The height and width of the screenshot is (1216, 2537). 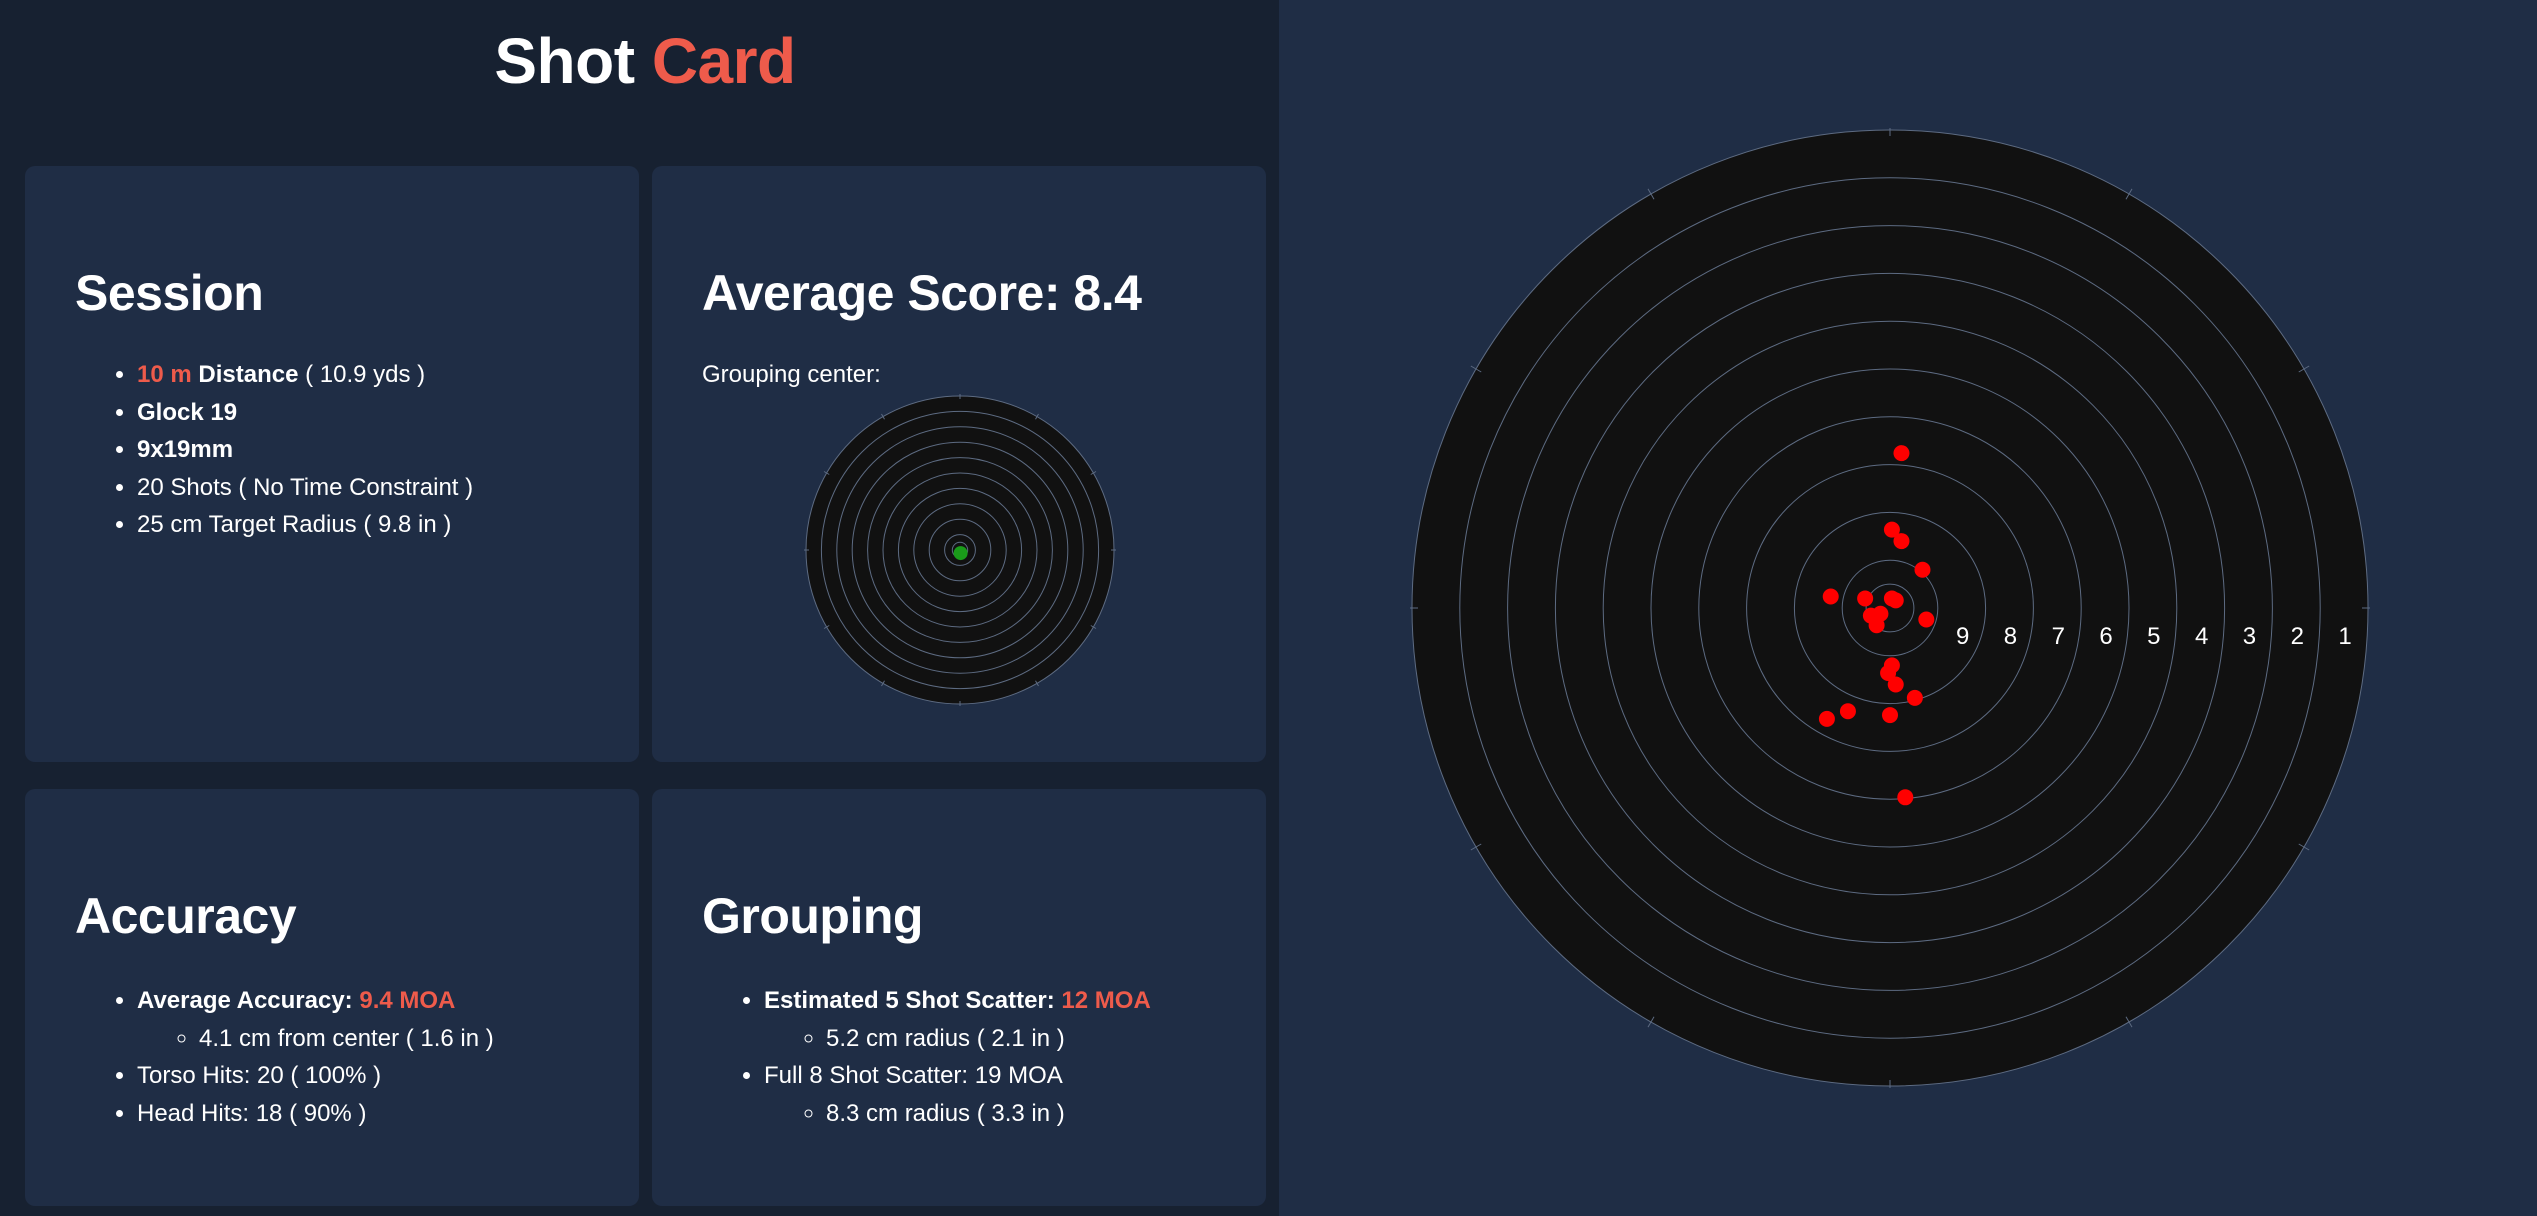 What do you see at coordinates (407, 1000) in the screenshot?
I see `average-accuracy-value: 9.4 MOA` at bounding box center [407, 1000].